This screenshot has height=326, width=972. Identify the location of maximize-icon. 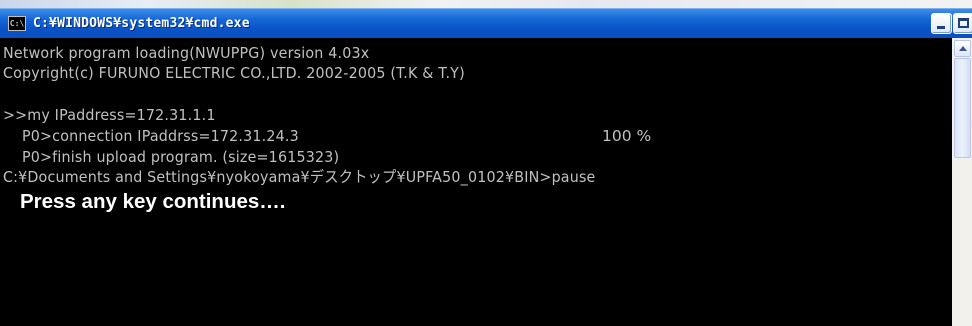
(963, 23).